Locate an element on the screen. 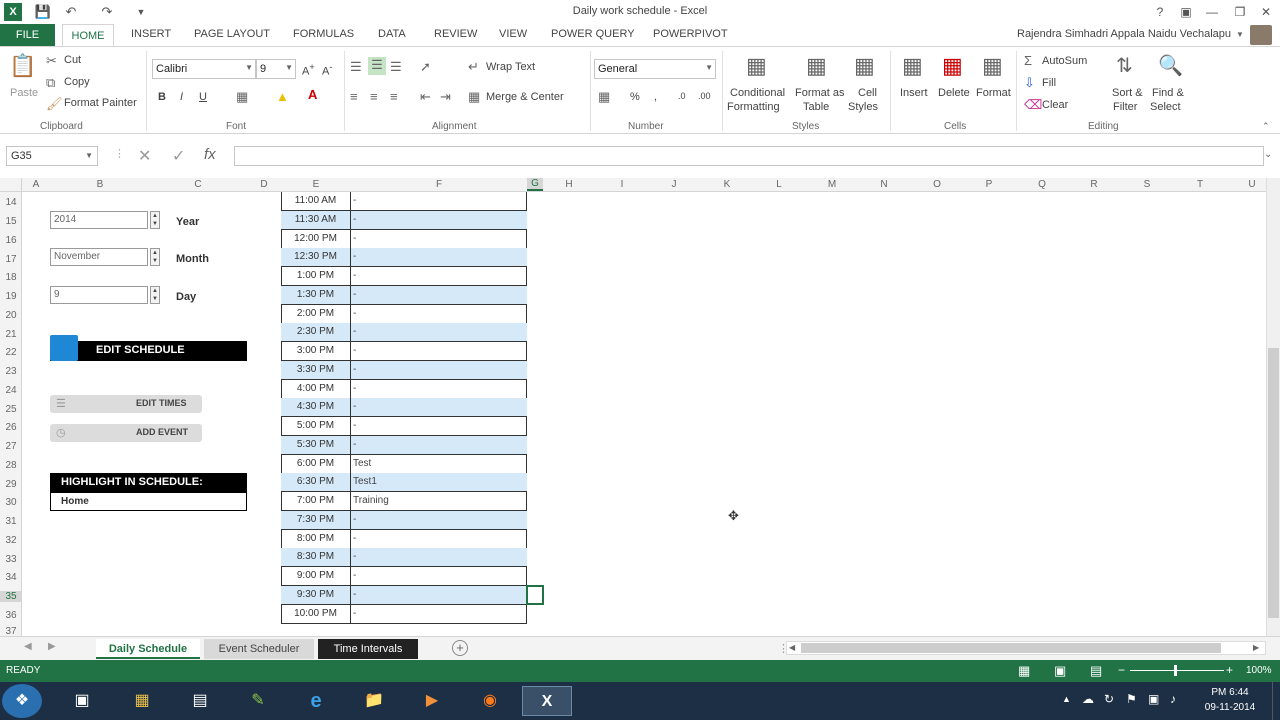  column-header: T is located at coordinates (1200, 184).